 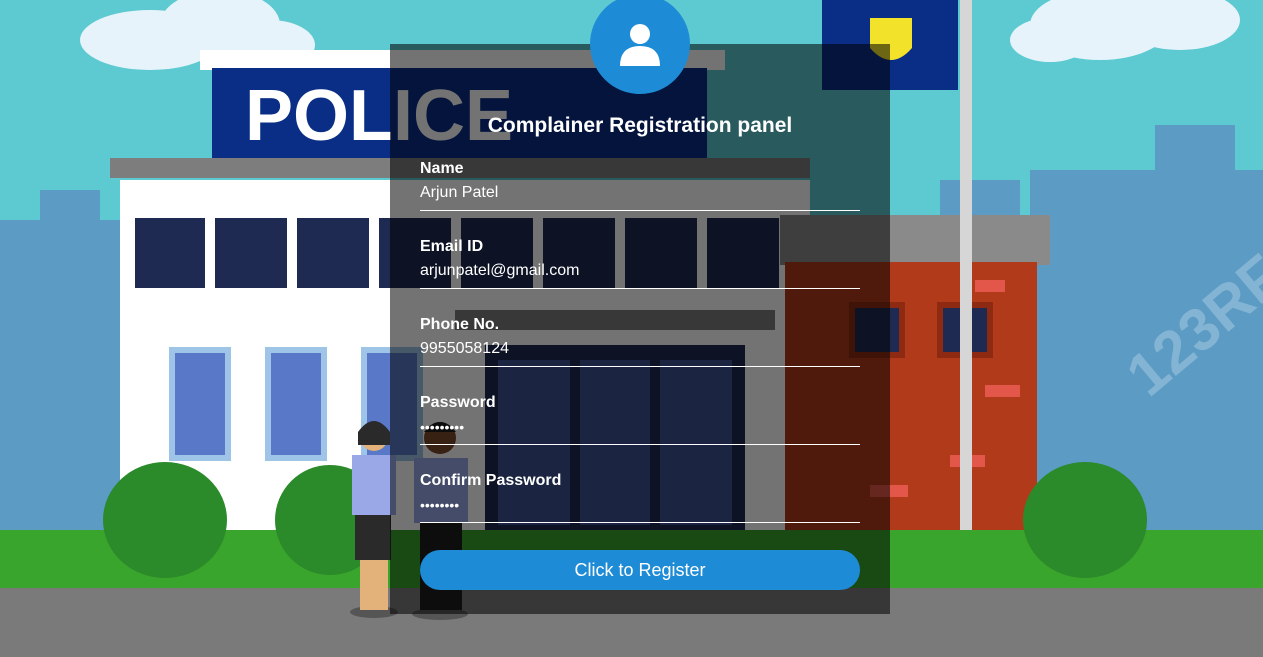 What do you see at coordinates (640, 351) in the screenshot?
I see `phone-input: 9955058124` at bounding box center [640, 351].